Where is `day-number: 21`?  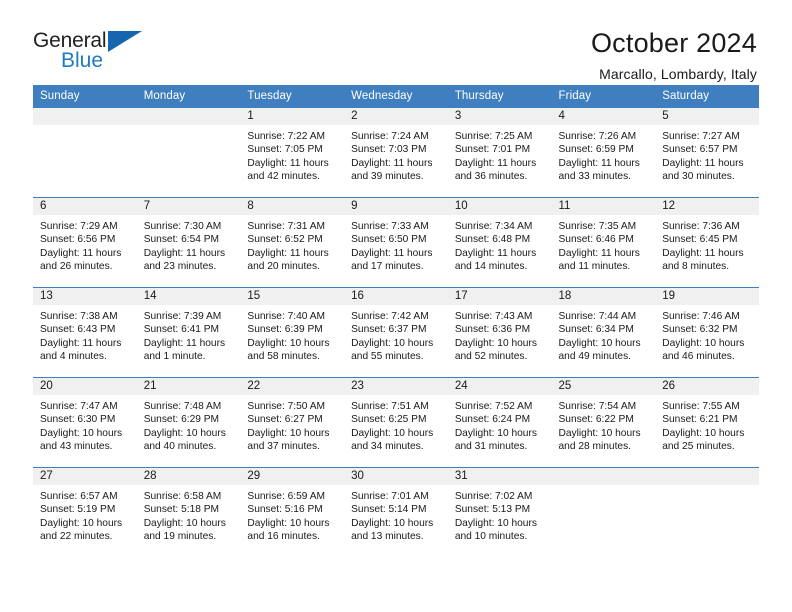
day-number: 21 is located at coordinates (188, 386).